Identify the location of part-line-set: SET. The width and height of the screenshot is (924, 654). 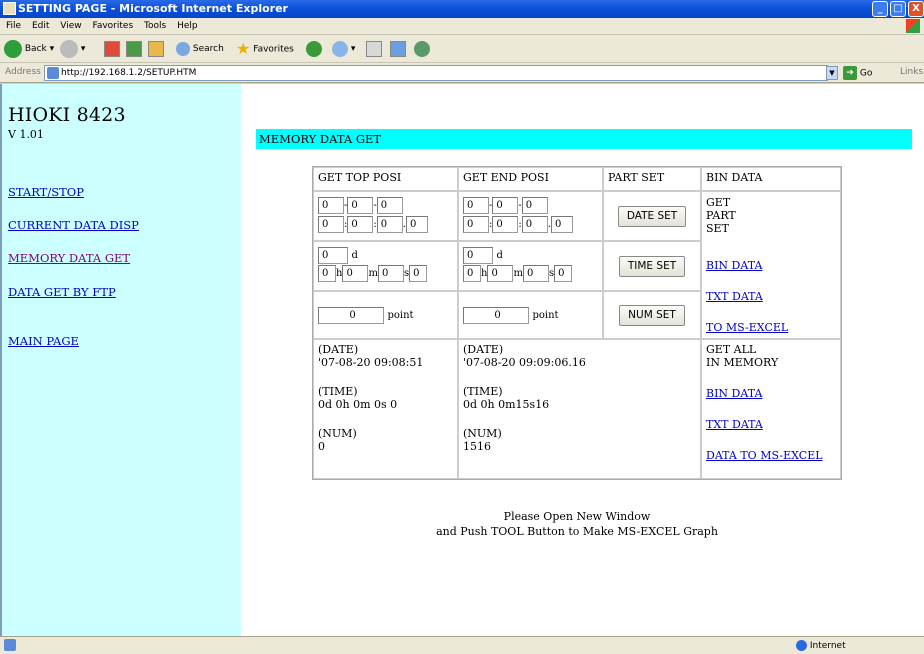
(717, 228).